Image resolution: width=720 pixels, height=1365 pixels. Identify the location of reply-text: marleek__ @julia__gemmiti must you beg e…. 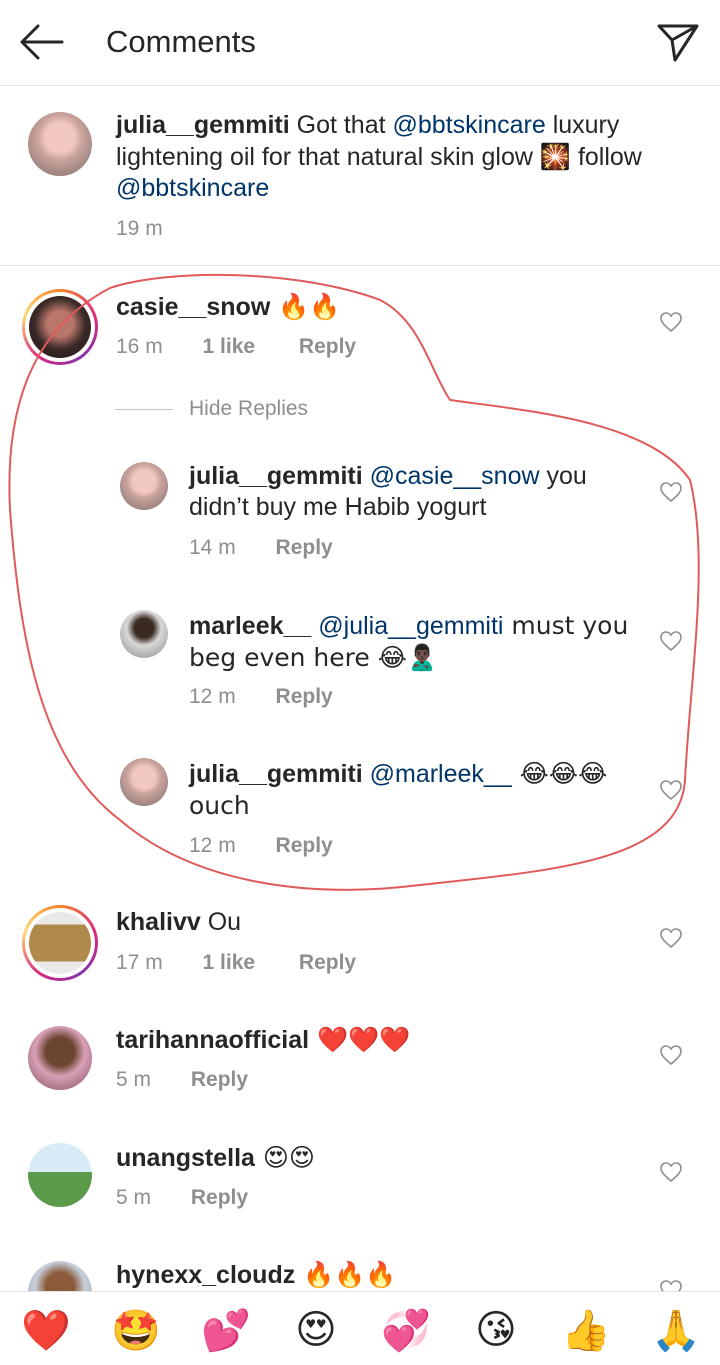
(409, 641).